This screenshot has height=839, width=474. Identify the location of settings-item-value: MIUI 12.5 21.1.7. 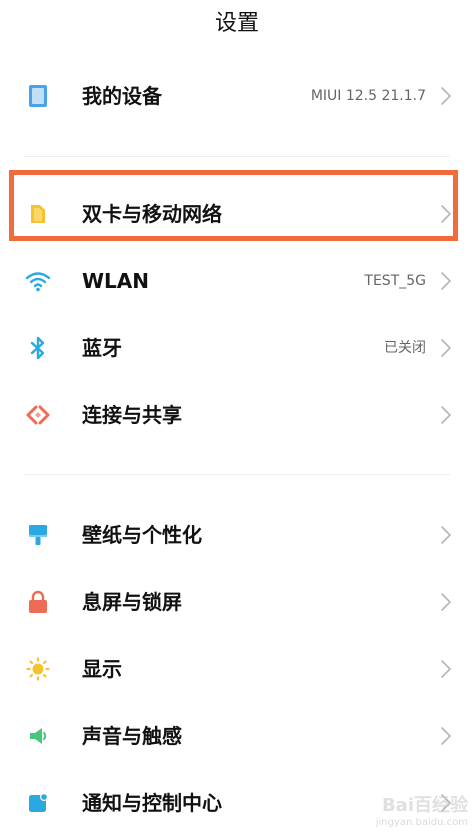
(368, 96).